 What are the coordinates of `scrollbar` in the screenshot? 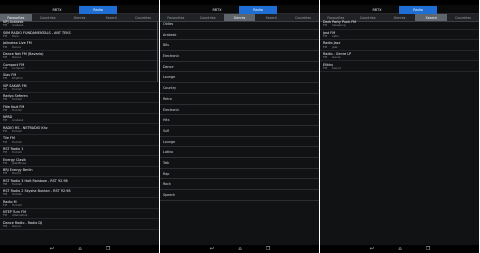 It's located at (157, 52).